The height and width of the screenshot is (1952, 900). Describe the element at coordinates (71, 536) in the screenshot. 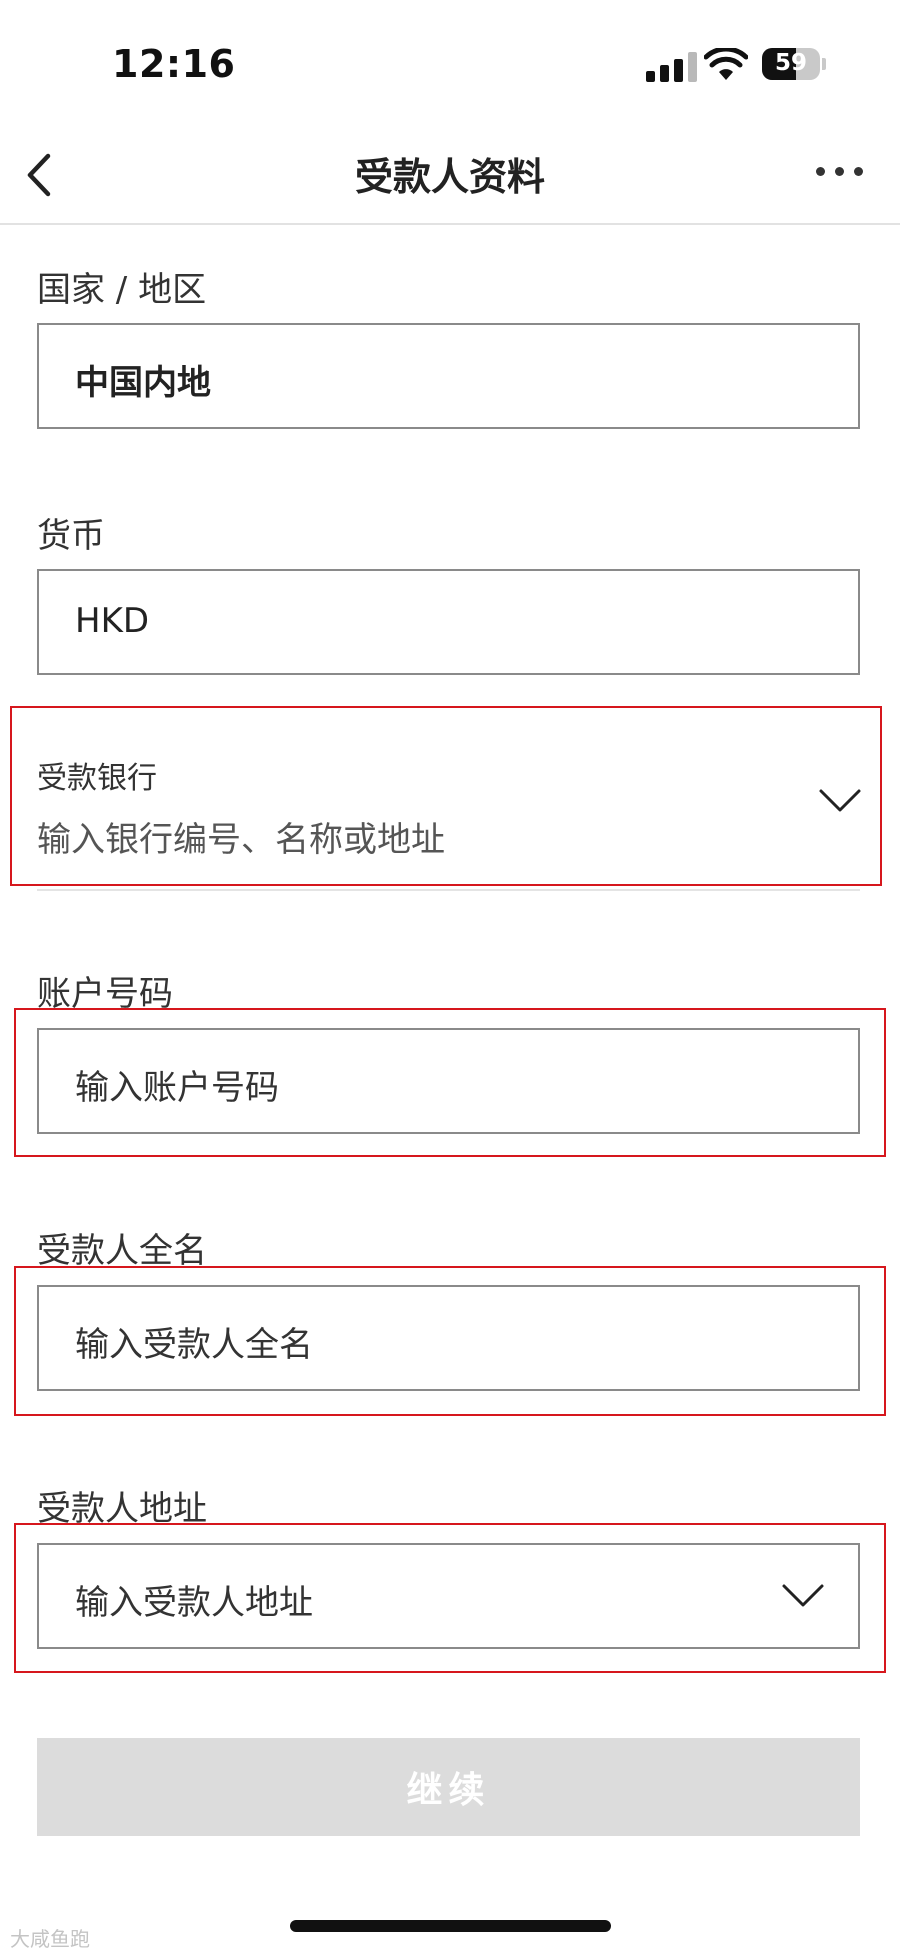

I see `currency-label: 货币` at that location.